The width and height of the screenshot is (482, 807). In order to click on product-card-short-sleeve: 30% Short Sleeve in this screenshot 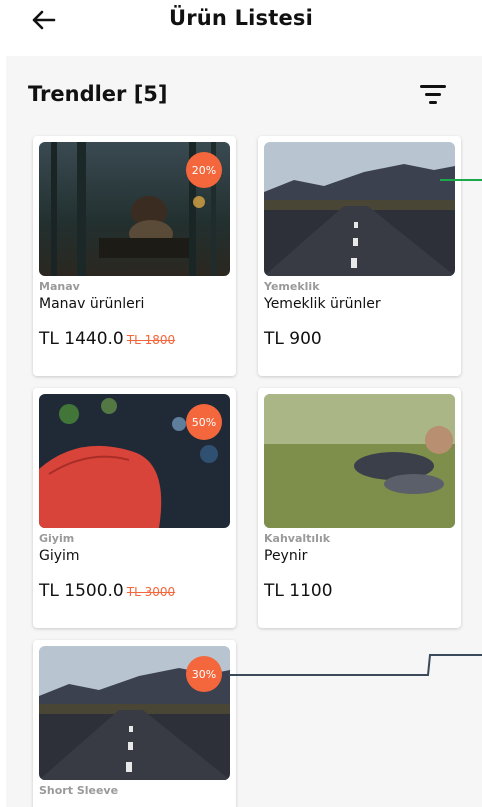, I will do `click(134, 723)`.